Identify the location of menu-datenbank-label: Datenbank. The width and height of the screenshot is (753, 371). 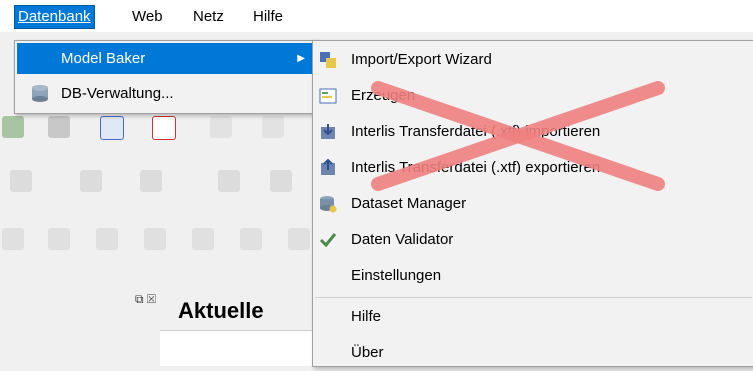
(54, 16).